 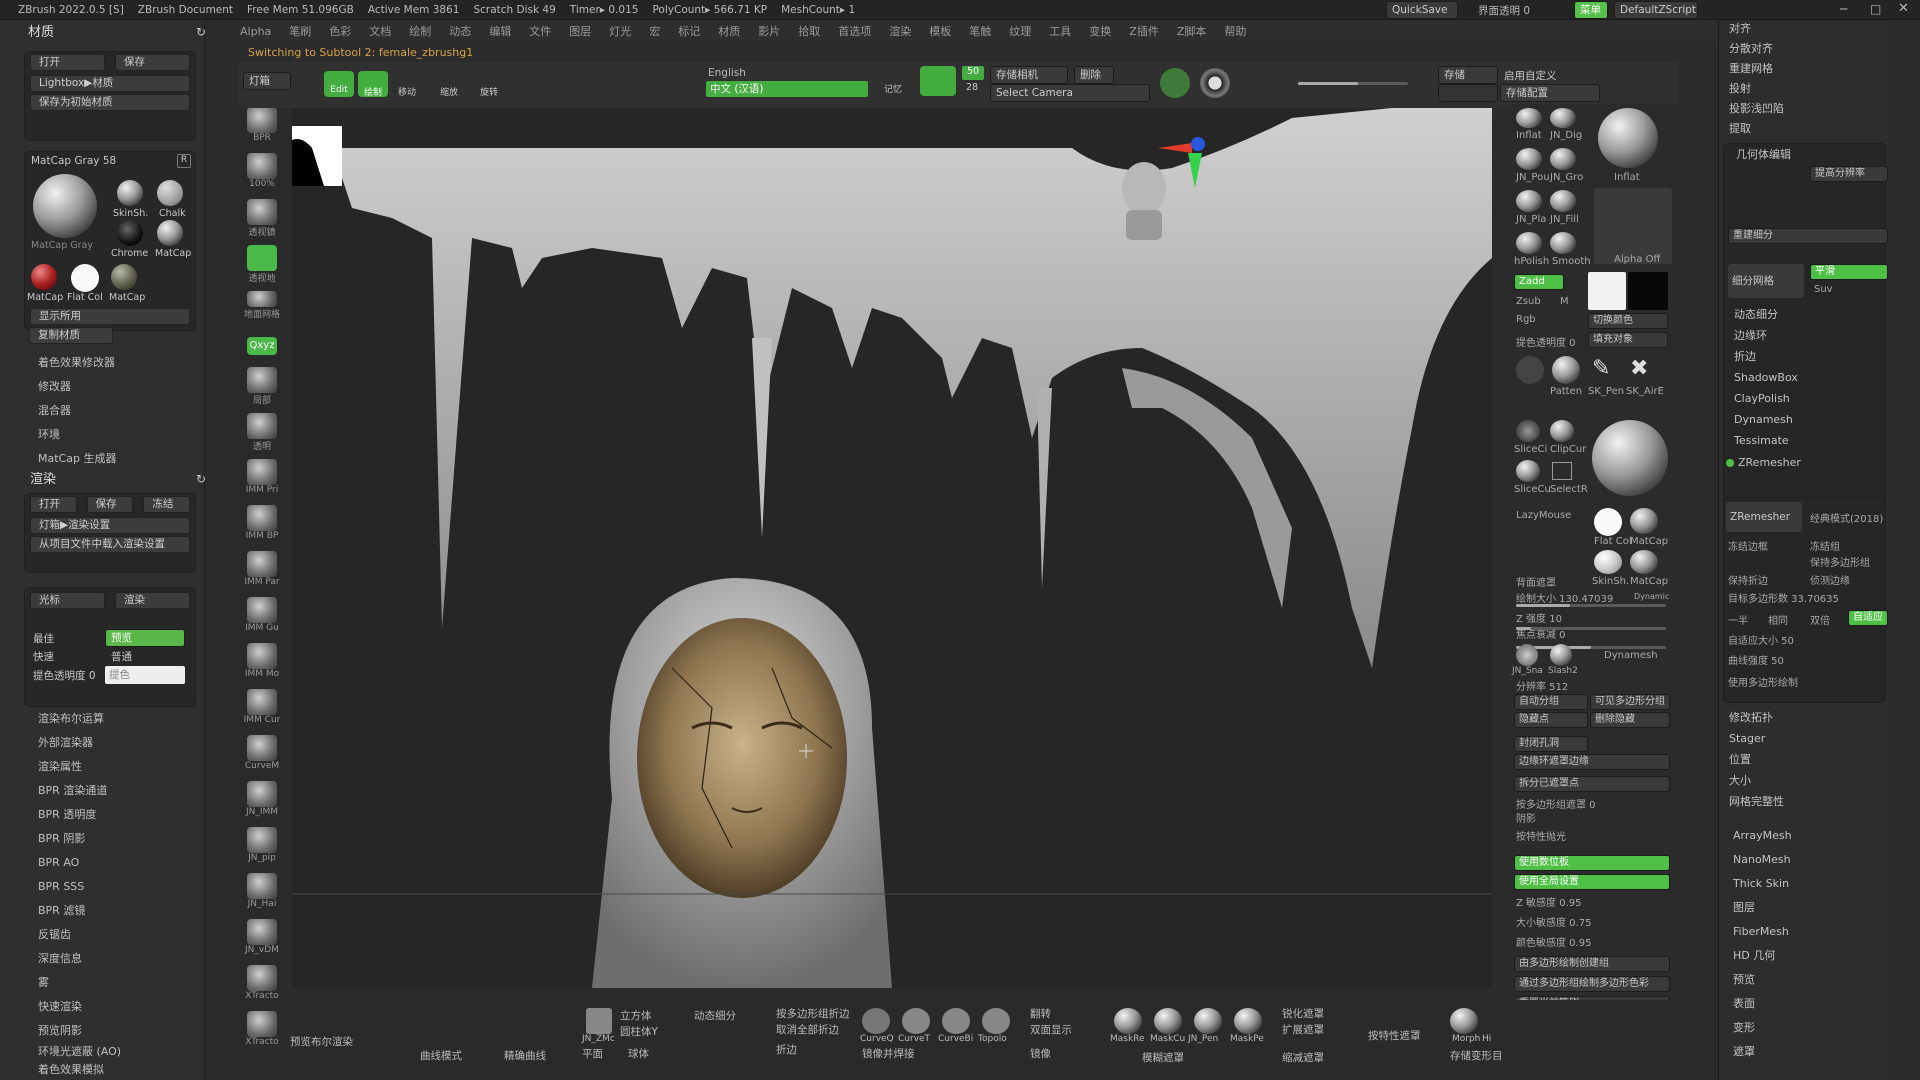 I want to click on chrome-material, so click(x=130, y=233).